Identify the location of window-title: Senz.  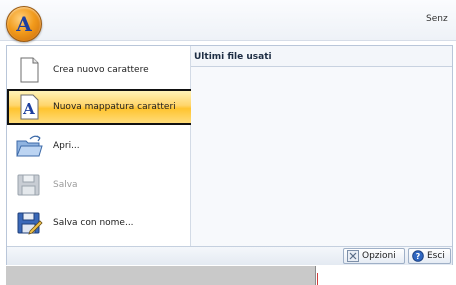
(437, 19).